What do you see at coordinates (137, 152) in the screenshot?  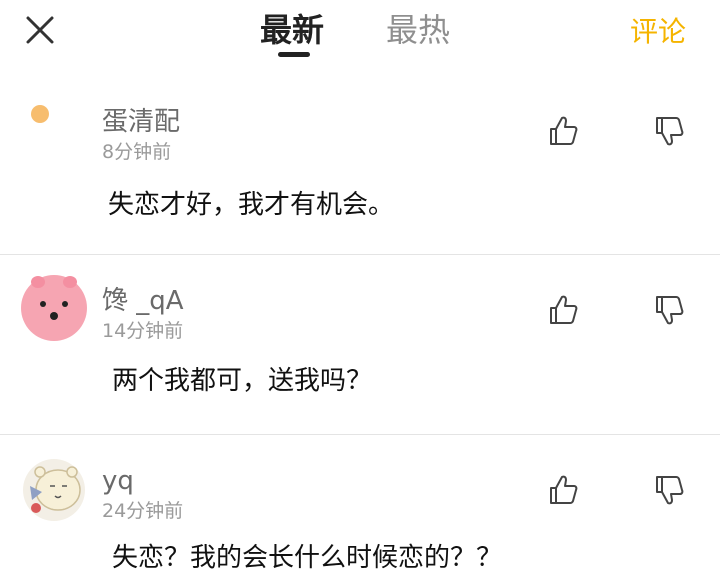 I see `timestamp: 8分钟前` at bounding box center [137, 152].